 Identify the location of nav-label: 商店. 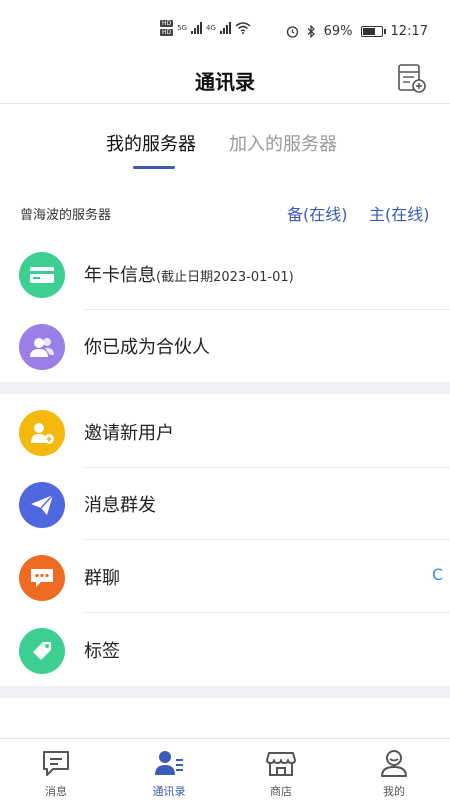
(281, 791).